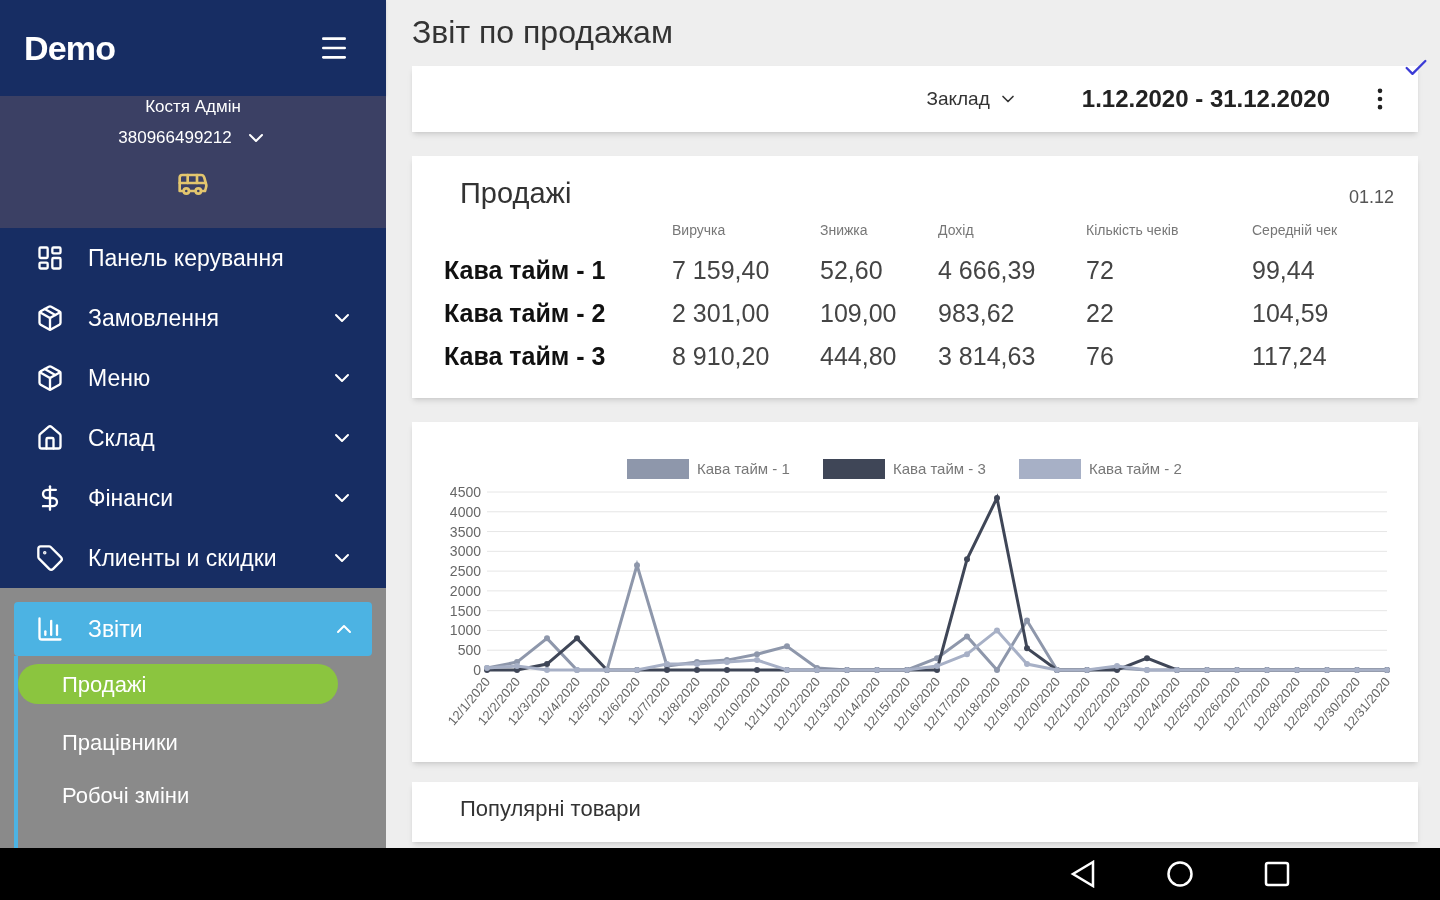  I want to click on legend-item: Кава тайм - 1, so click(708, 468).